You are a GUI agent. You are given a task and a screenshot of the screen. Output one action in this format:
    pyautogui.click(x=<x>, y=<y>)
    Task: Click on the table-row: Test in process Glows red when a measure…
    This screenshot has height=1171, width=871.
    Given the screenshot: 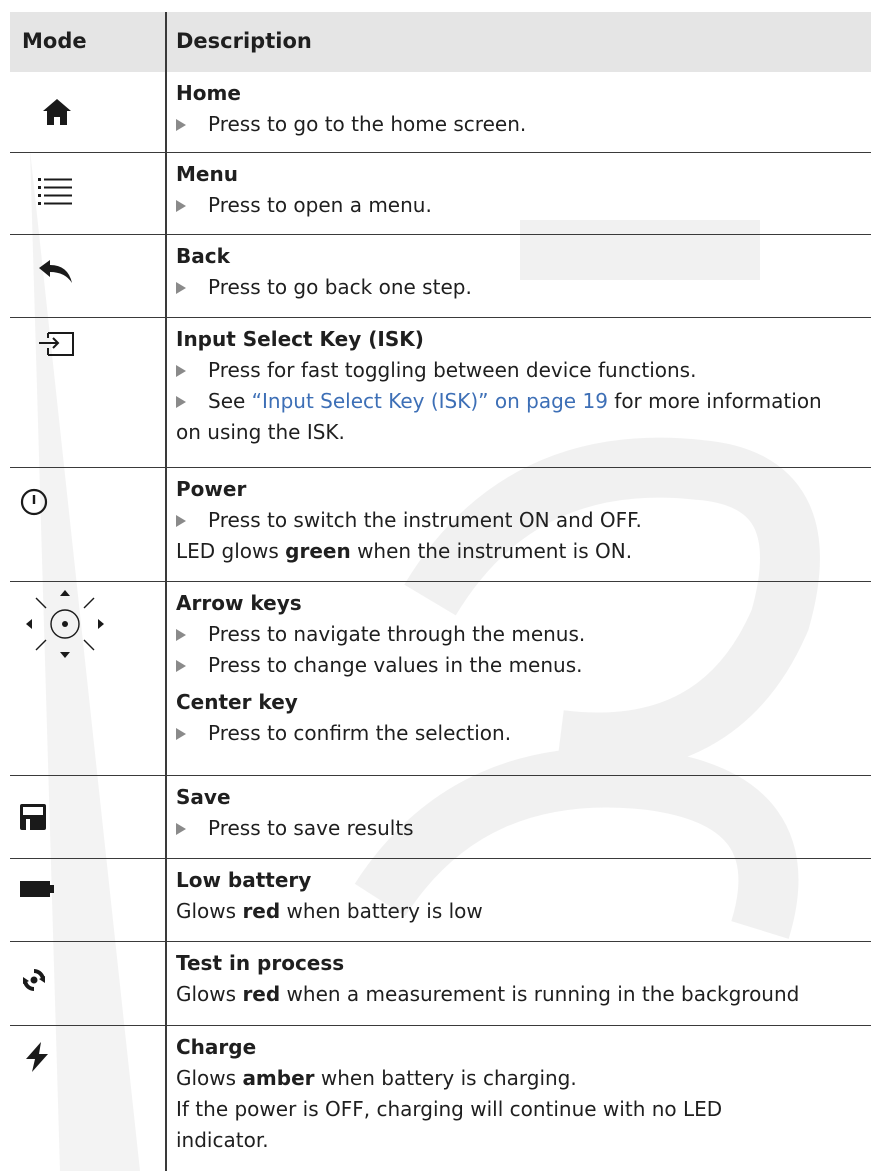 What is the action you would take?
    pyautogui.click(x=440, y=984)
    